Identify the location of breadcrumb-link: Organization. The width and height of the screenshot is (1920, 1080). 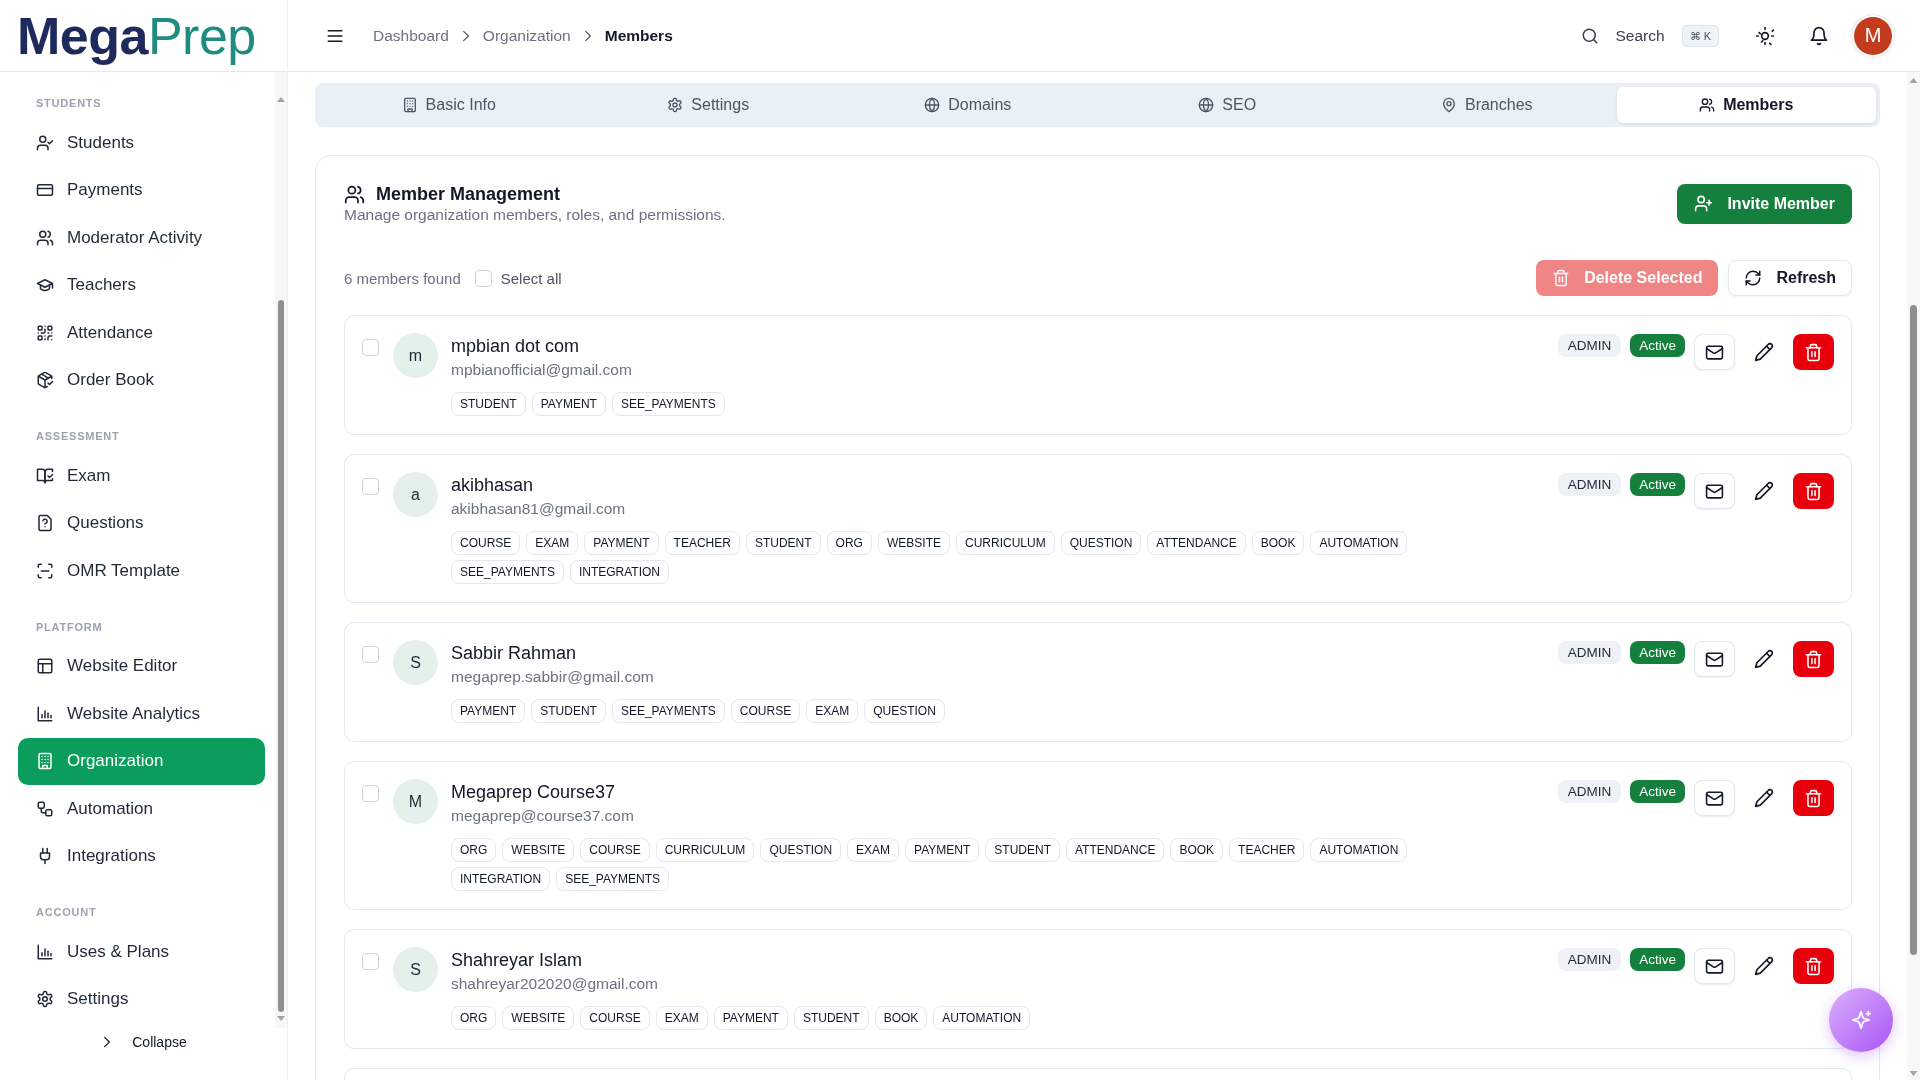
(526, 35).